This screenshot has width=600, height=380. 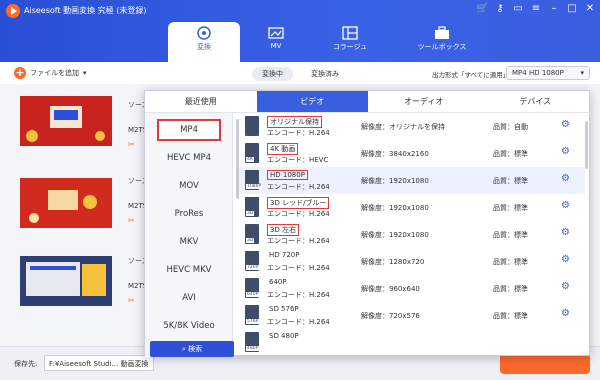 What do you see at coordinates (554, 8) in the screenshot?
I see `minimize-icon: –` at bounding box center [554, 8].